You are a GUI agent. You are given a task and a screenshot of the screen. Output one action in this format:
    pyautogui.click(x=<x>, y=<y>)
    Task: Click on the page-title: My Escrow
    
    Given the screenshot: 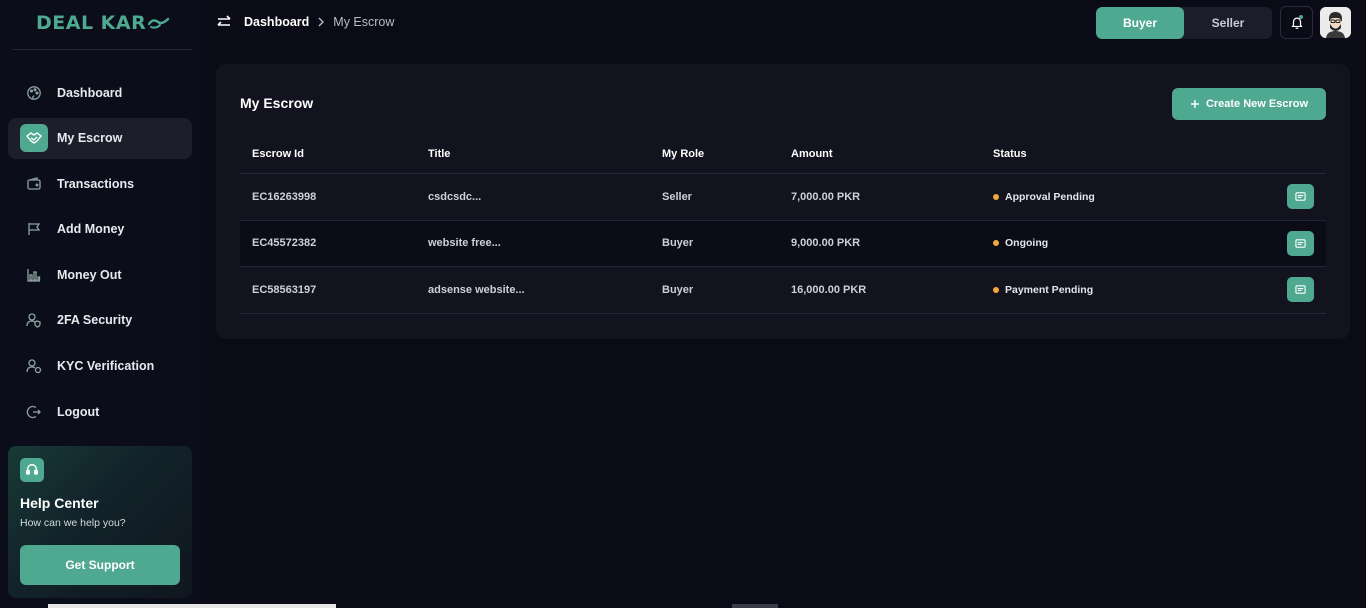 What is the action you would take?
    pyautogui.click(x=277, y=103)
    